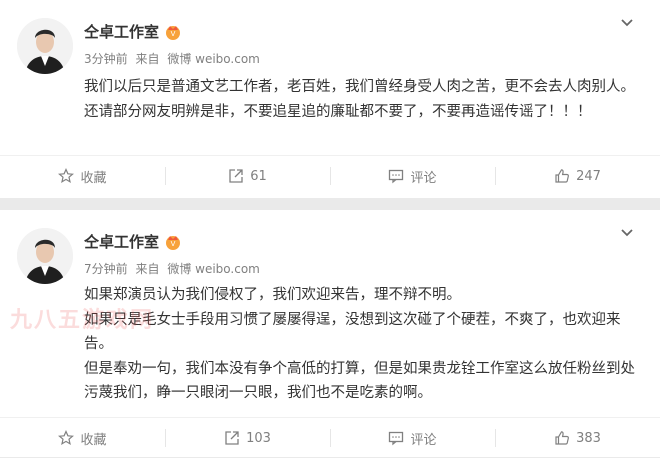  I want to click on like-button: 383, so click(577, 438).